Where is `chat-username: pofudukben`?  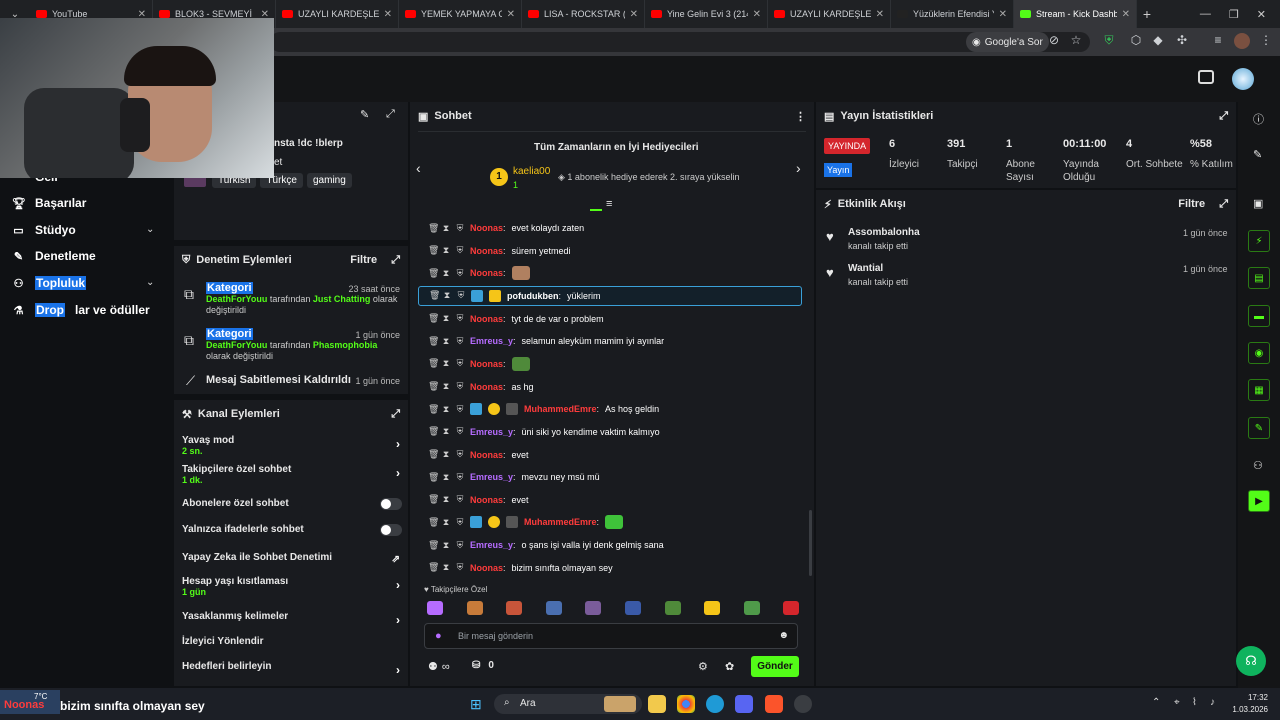 chat-username: pofudukben is located at coordinates (533, 296).